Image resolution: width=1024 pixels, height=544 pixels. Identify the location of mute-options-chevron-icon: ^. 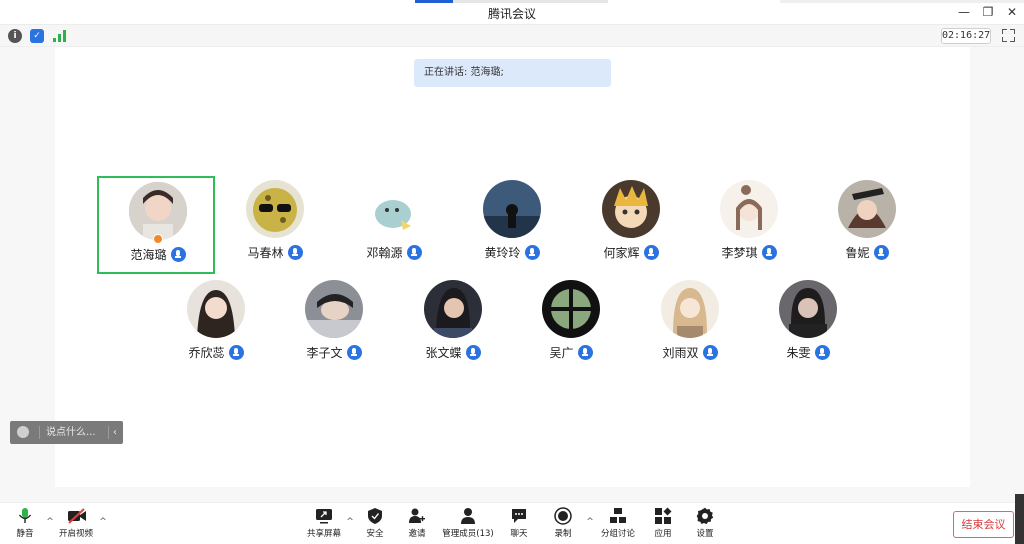
(50, 522).